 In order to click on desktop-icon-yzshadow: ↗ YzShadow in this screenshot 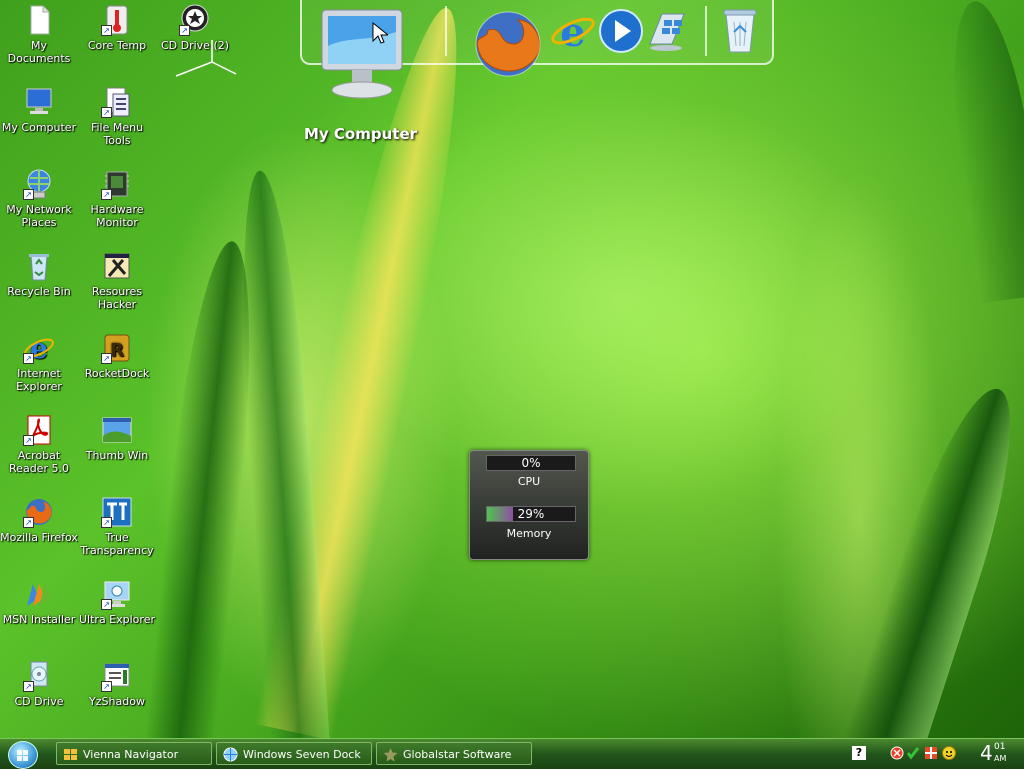, I will do `click(117, 684)`.